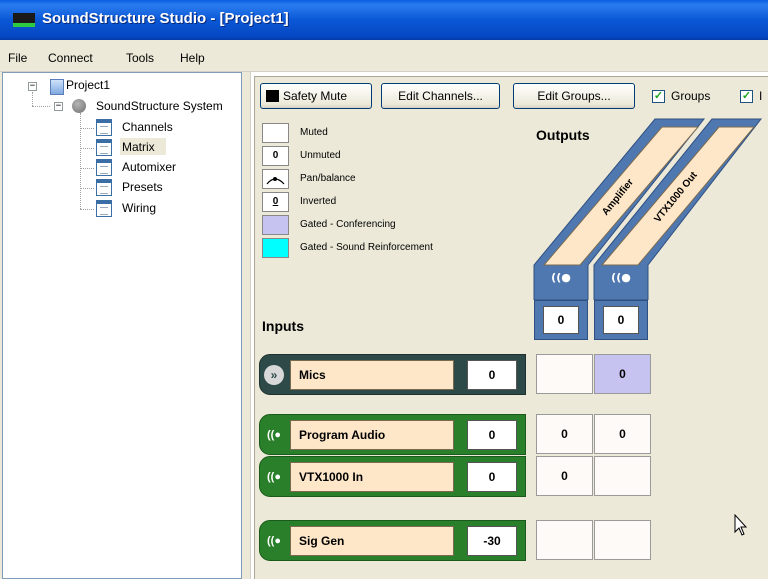 The height and width of the screenshot is (579, 768). What do you see at coordinates (274, 375) in the screenshot?
I see `chevron-double-down-icon: »` at bounding box center [274, 375].